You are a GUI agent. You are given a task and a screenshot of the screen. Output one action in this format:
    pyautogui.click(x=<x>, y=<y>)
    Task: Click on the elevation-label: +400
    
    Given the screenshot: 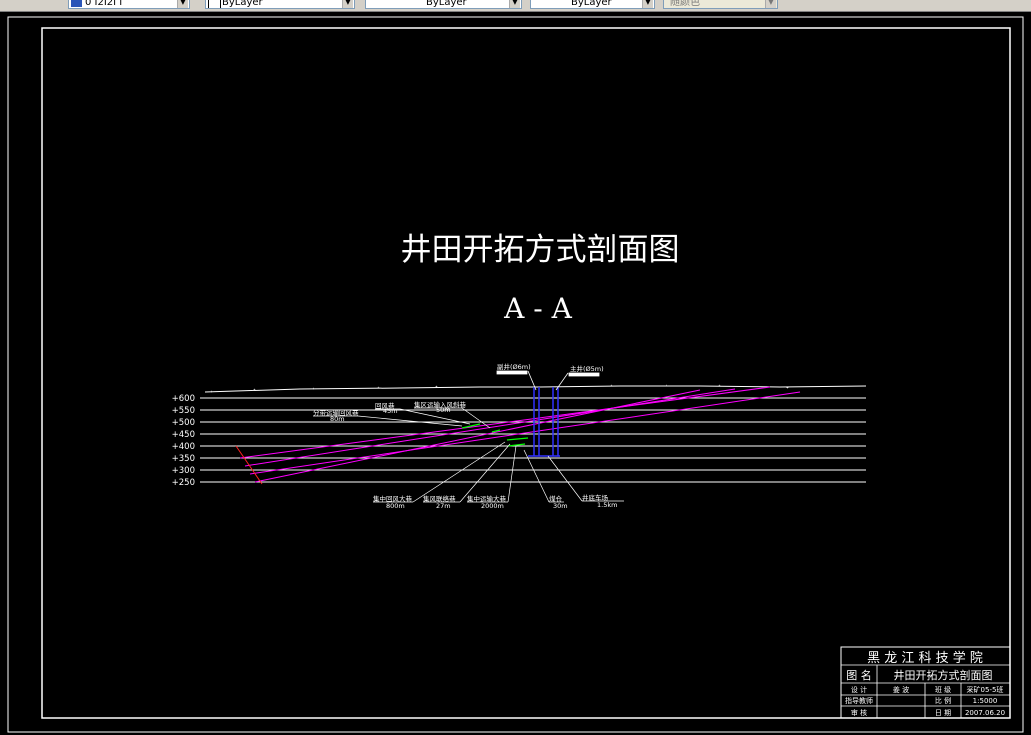 What is the action you would take?
    pyautogui.click(x=183, y=447)
    